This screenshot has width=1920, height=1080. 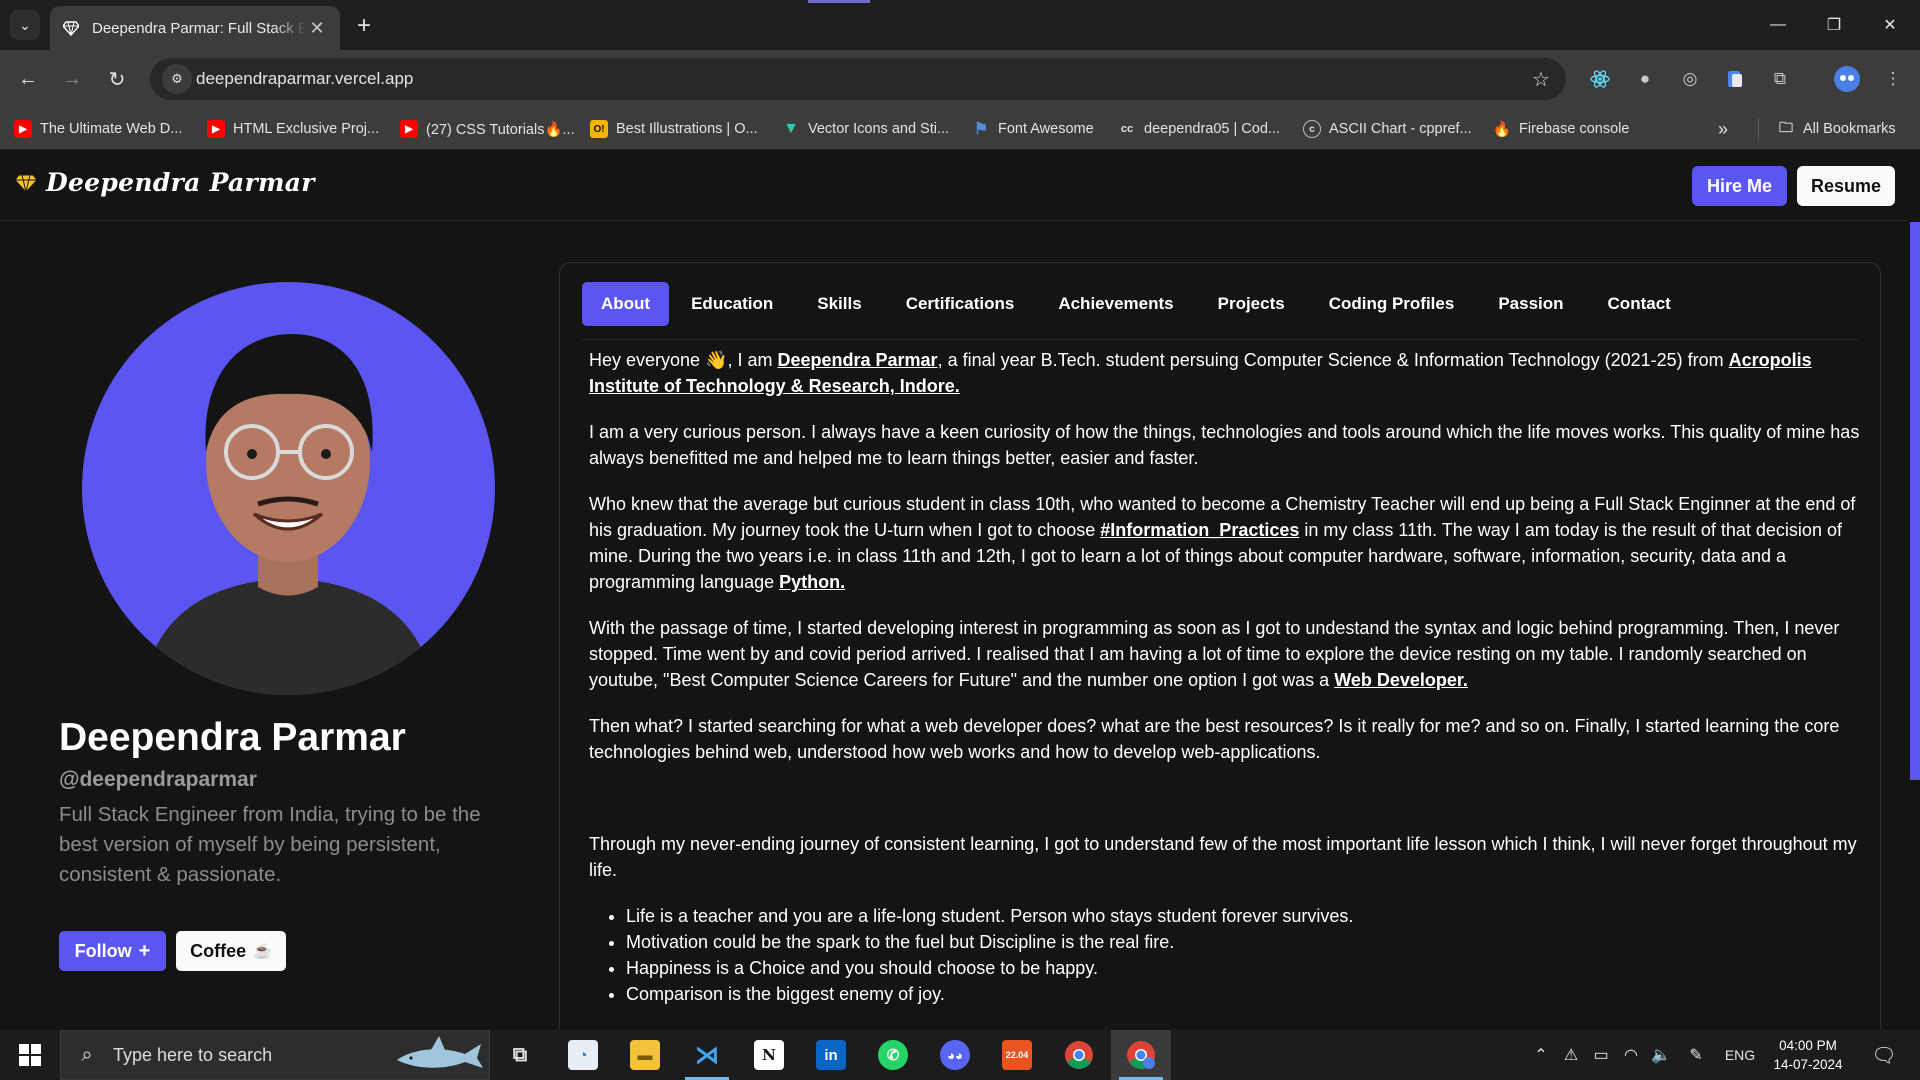 I want to click on tab-certifications: Certifications, so click(x=960, y=304).